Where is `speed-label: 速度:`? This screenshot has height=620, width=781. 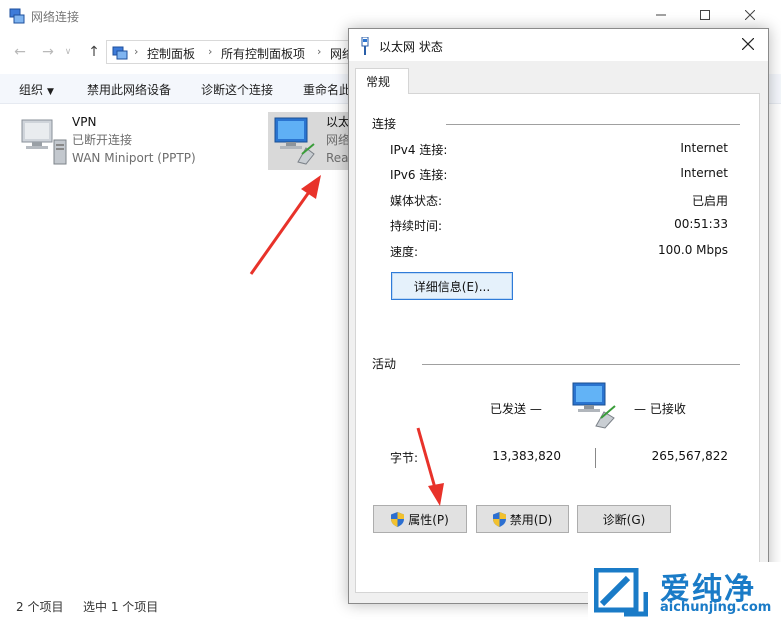
speed-label: 速度: is located at coordinates (404, 252).